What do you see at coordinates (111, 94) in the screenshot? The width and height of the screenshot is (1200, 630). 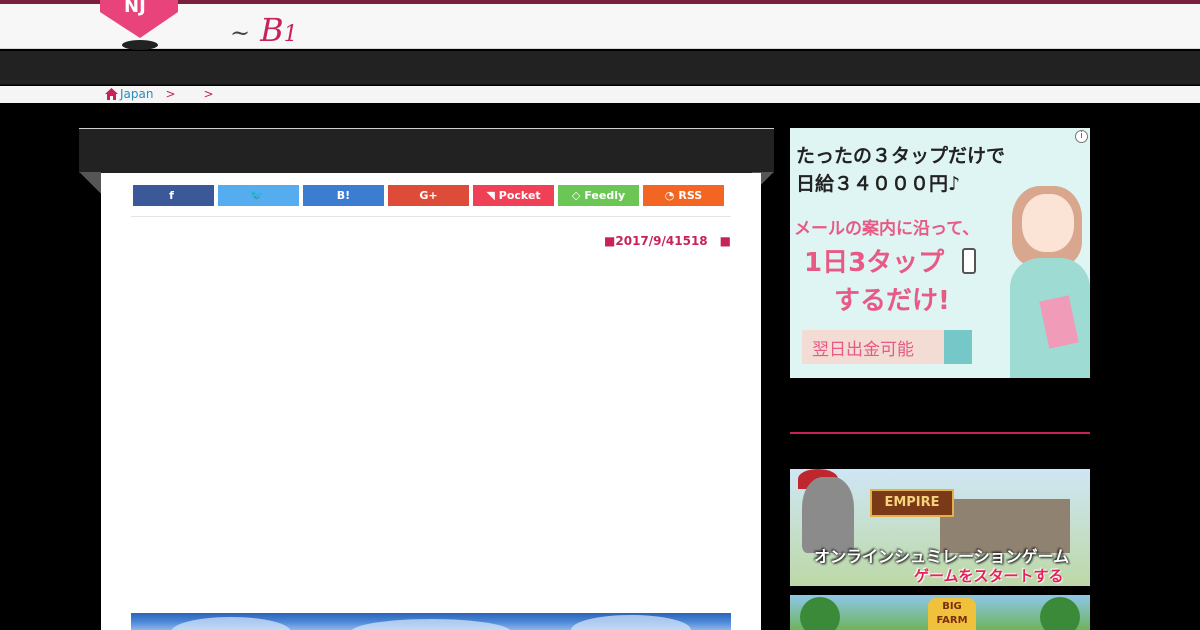 I see `home-icon` at bounding box center [111, 94].